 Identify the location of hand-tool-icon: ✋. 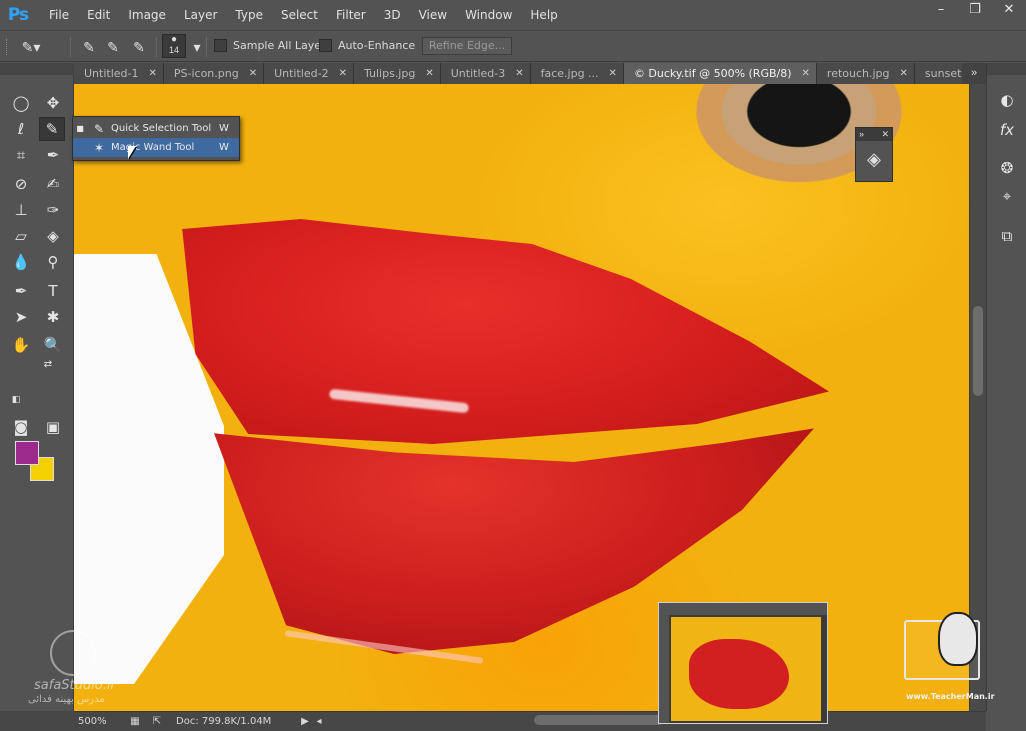
(21, 345).